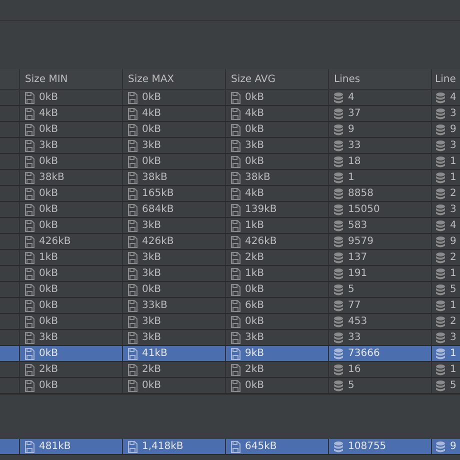 The image size is (460, 460). What do you see at coordinates (358, 321) in the screenshot?
I see `table-cell: 453` at bounding box center [358, 321].